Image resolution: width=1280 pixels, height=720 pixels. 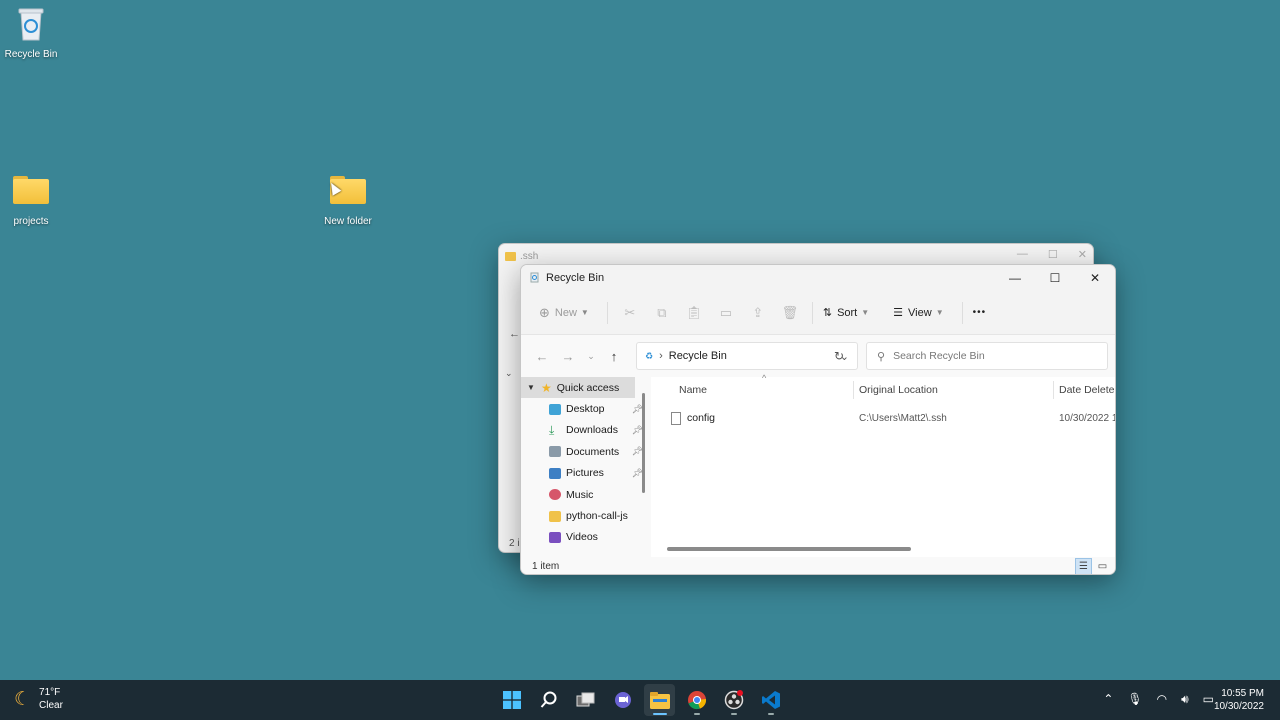 I want to click on delete-icon: 🗑︎, so click(x=790, y=313).